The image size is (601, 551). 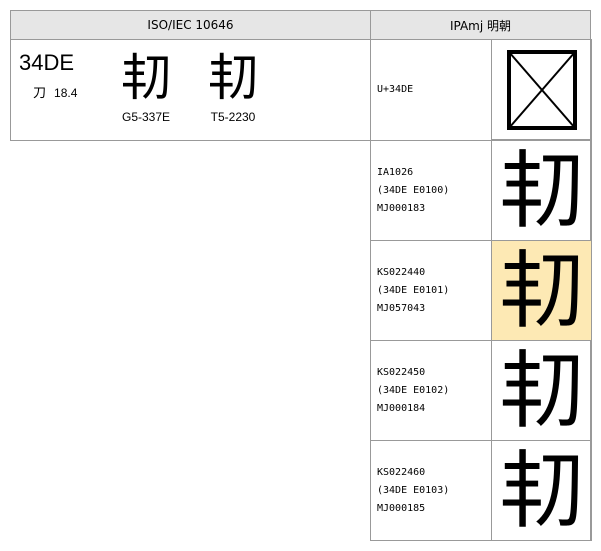 What do you see at coordinates (481, 490) in the screenshot?
I see `ipamj-row-ivs-e0103: KS022460 (34DE E0103) MJ000185 㓞` at bounding box center [481, 490].